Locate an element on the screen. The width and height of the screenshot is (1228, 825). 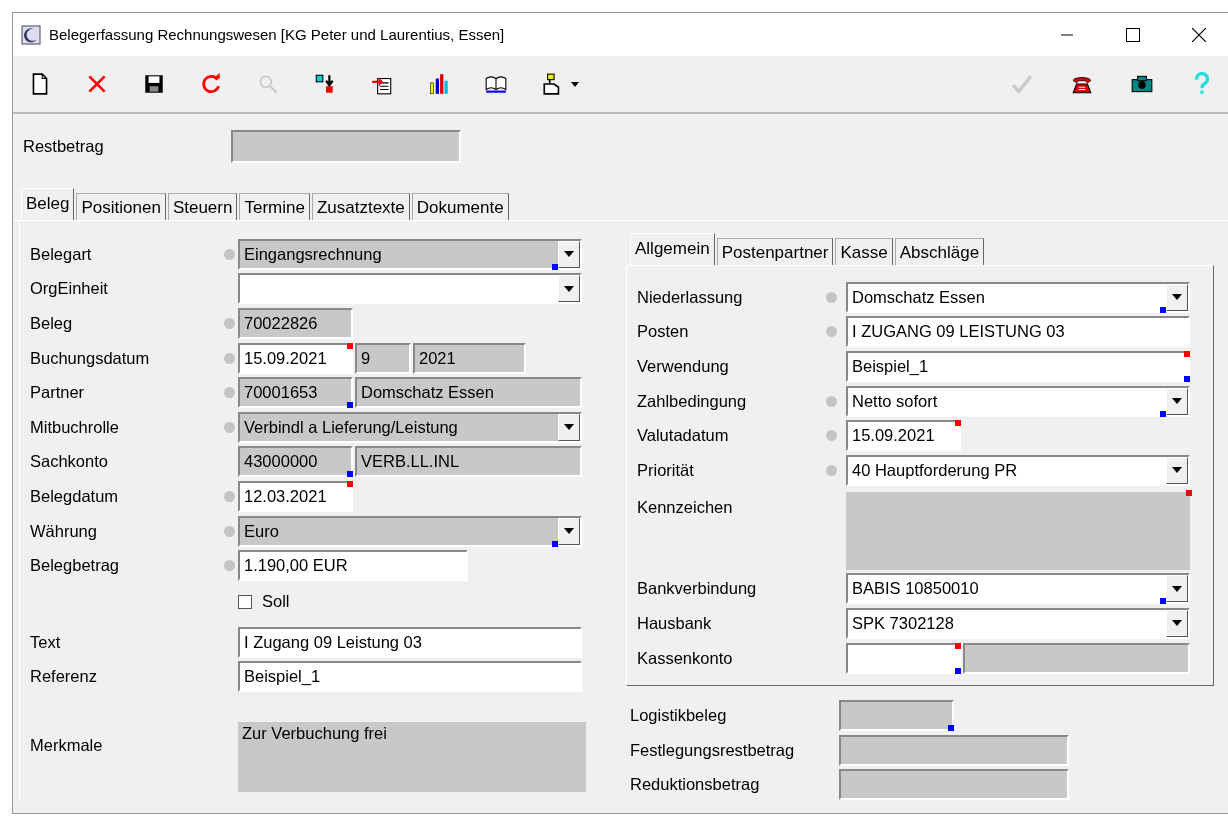
input-field: VERB.LL.INL is located at coordinates (468, 462).